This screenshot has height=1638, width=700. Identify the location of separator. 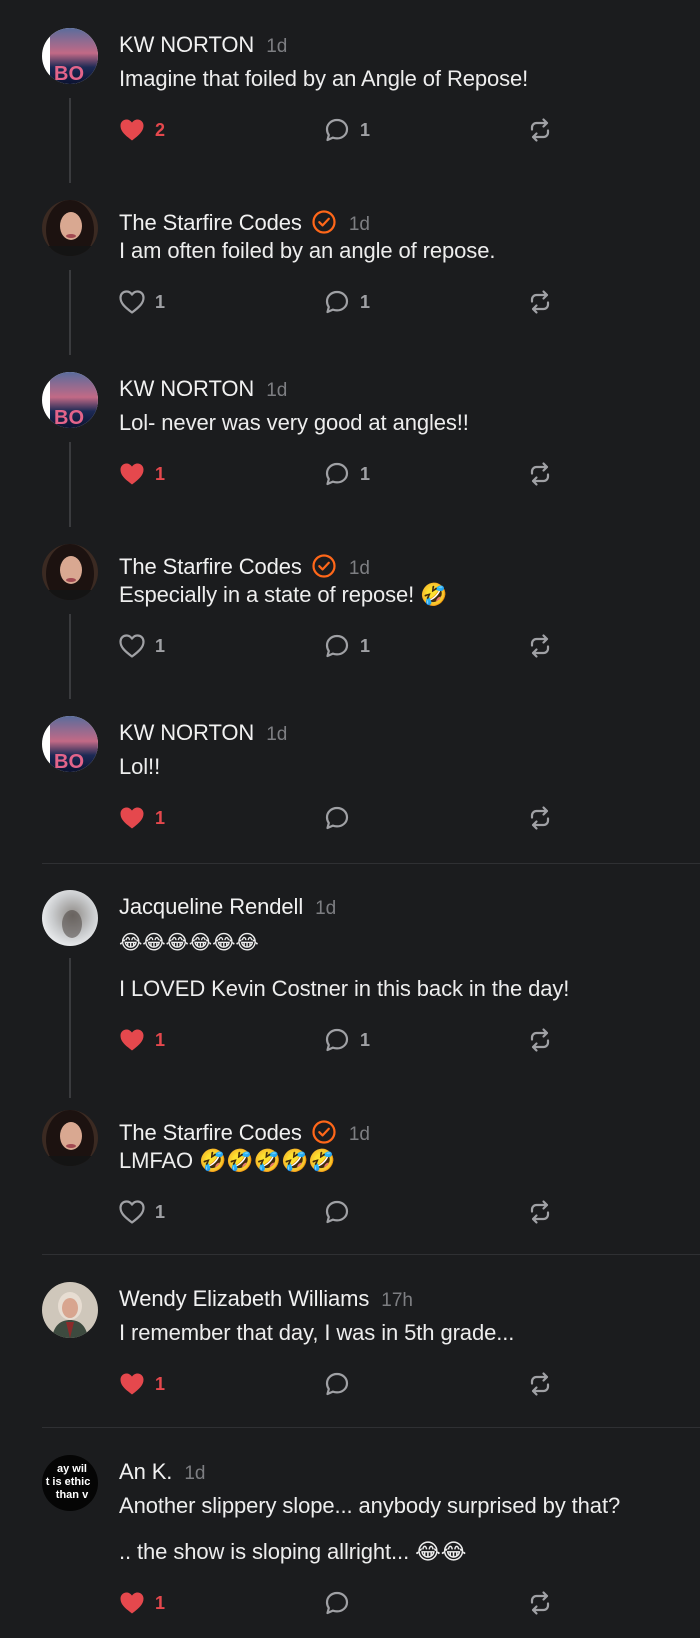
(371, 1427).